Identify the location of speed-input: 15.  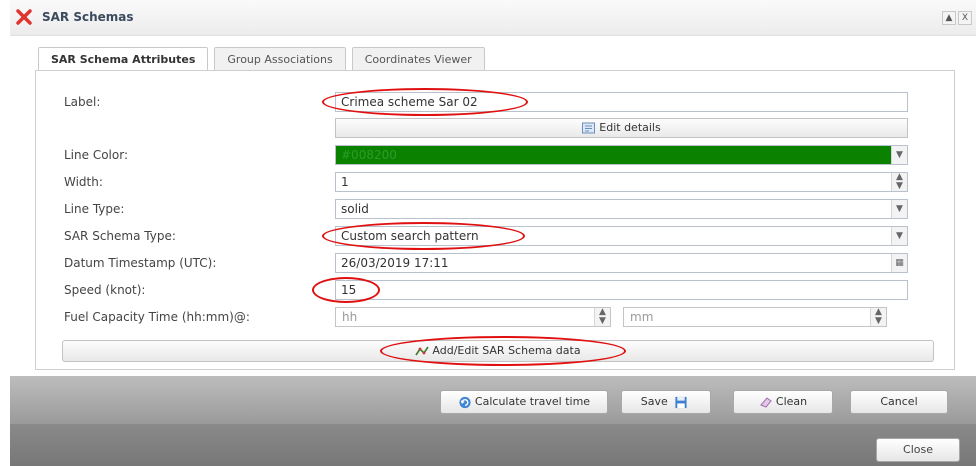
(621, 290).